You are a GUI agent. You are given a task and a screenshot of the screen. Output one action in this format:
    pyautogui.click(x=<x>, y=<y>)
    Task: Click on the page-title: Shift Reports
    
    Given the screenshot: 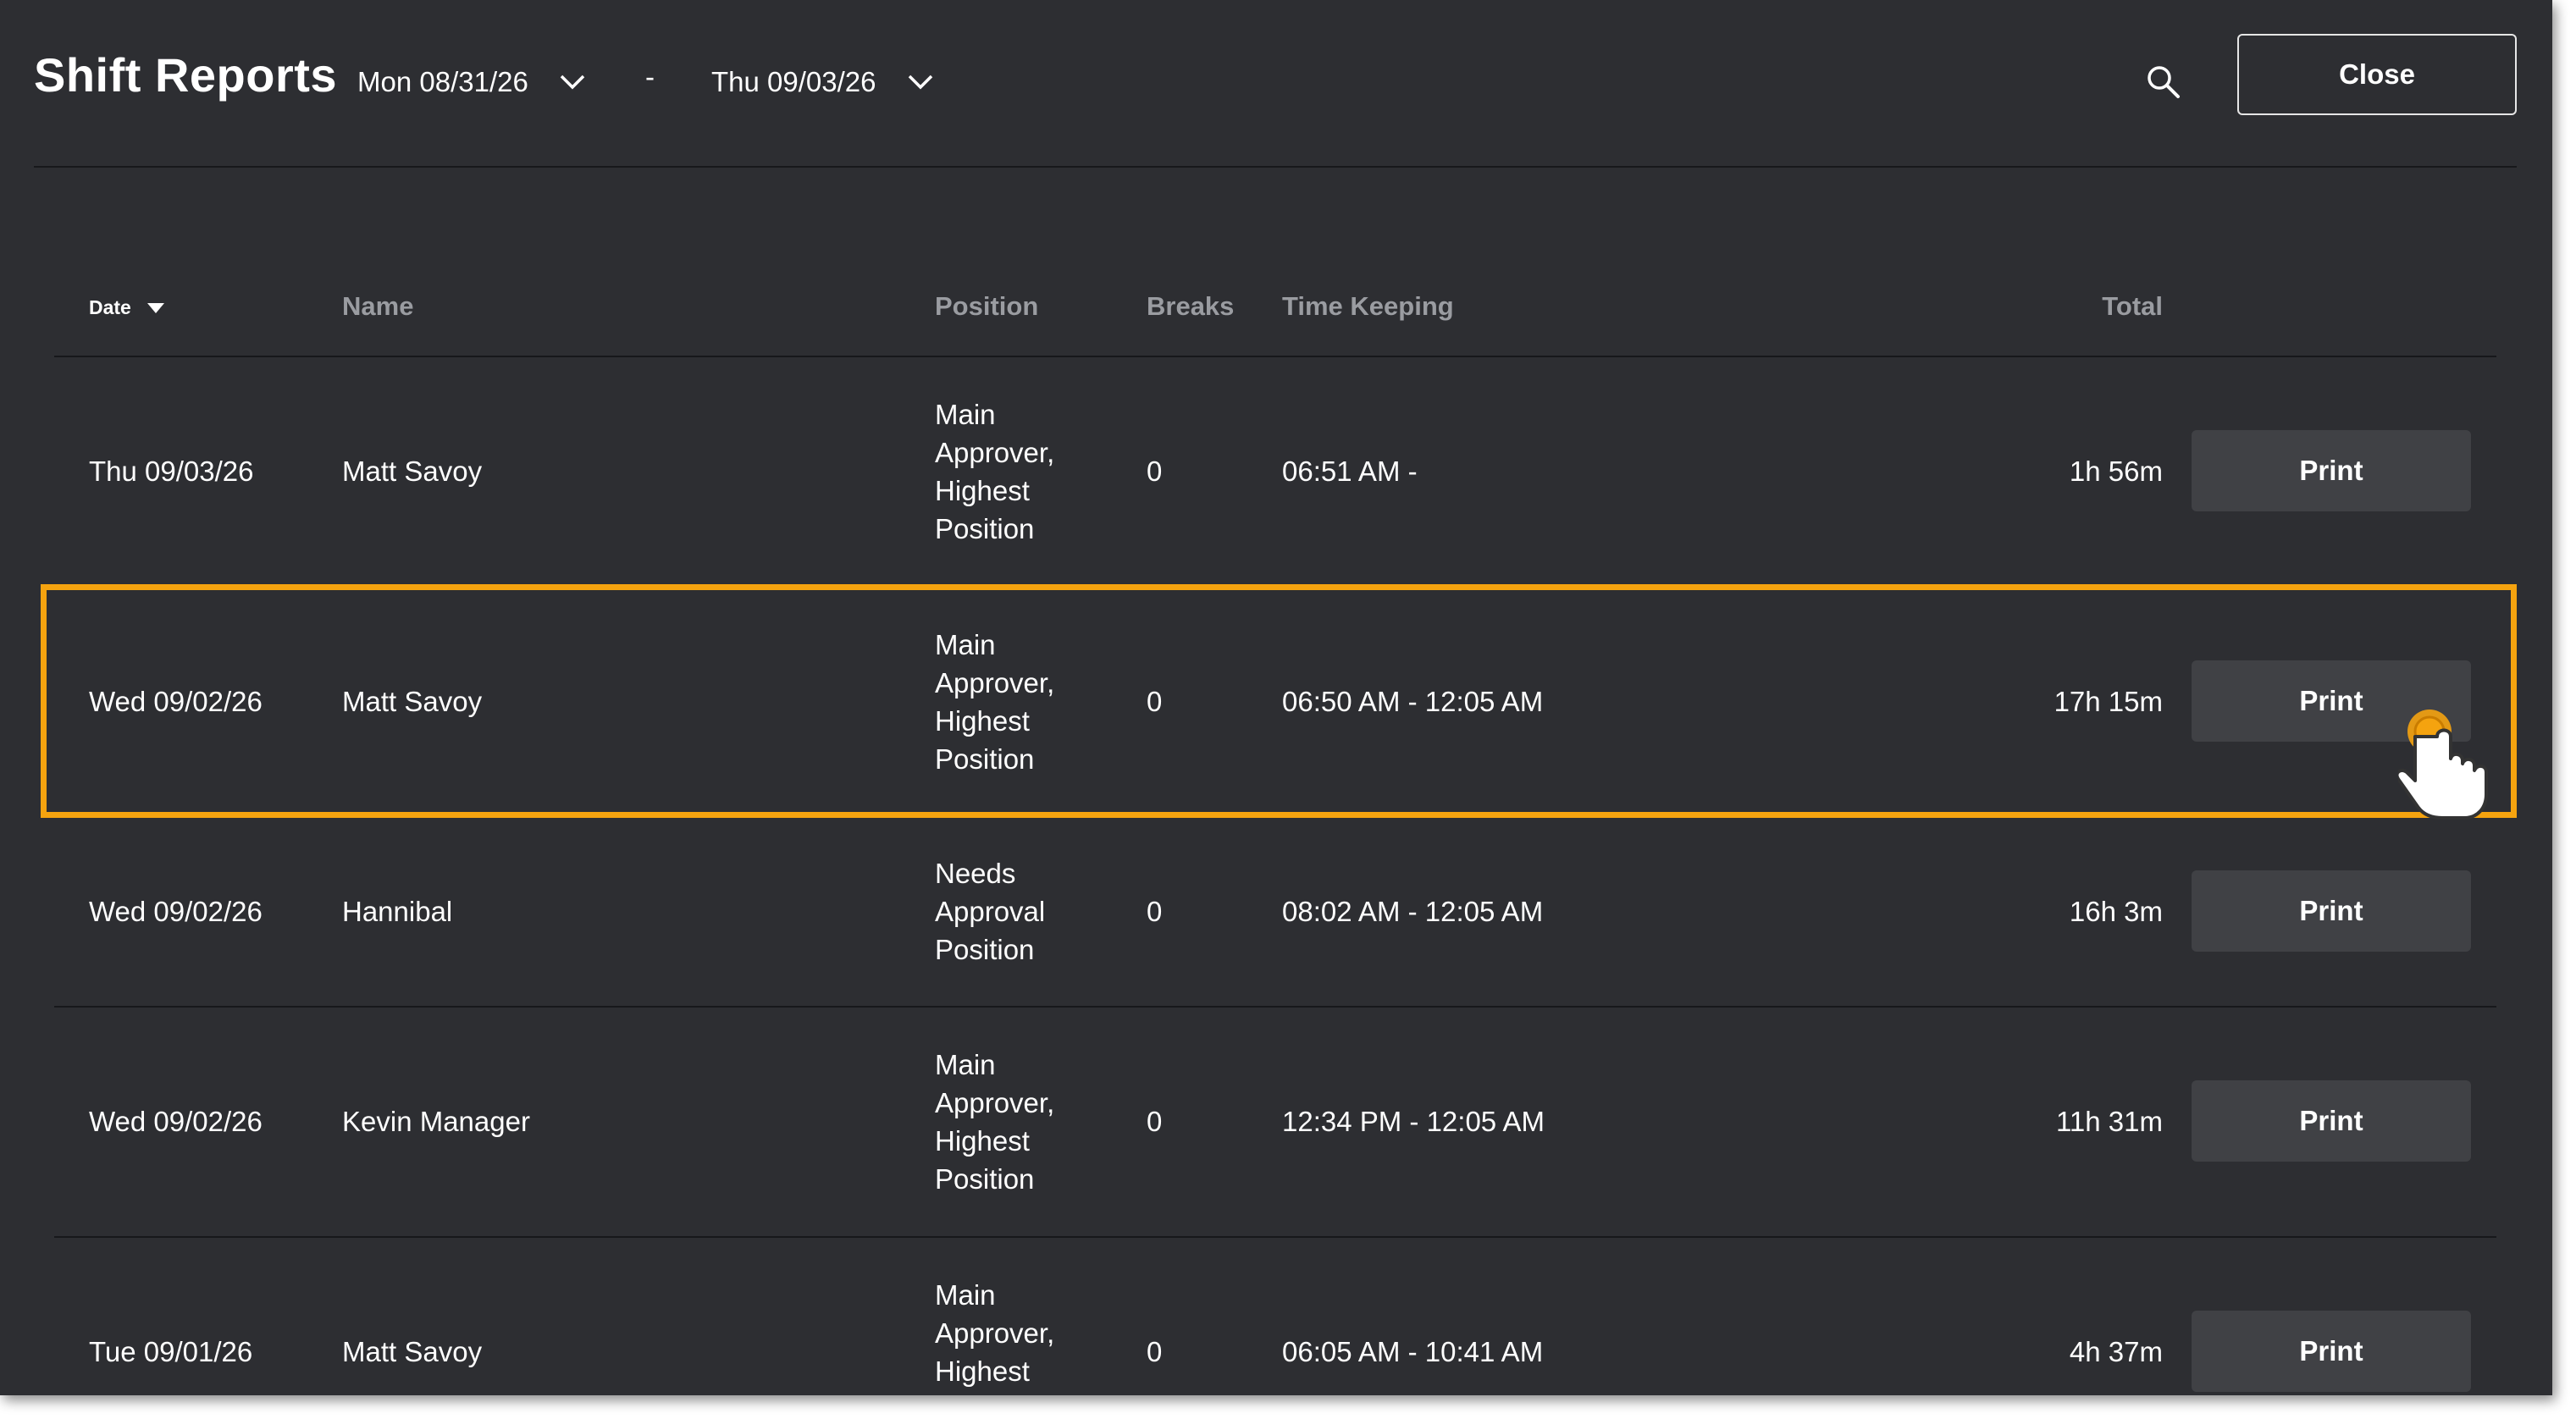 What is the action you would take?
    pyautogui.click(x=186, y=75)
    